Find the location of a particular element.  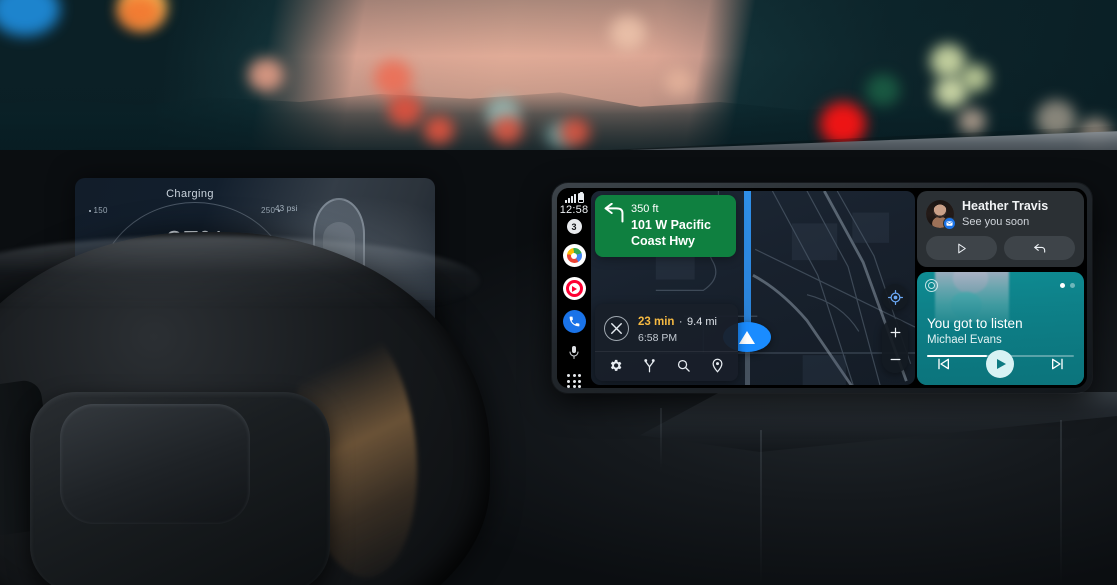

notification-message: See you soon is located at coordinates (996, 222).